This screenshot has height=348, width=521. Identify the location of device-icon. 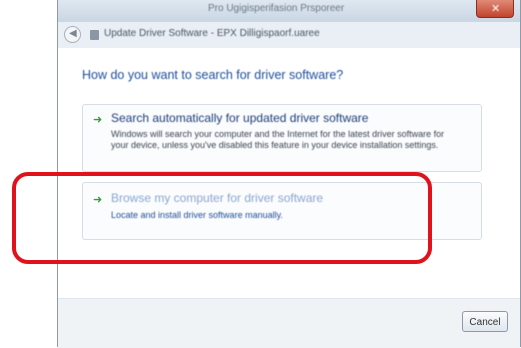
(94, 35).